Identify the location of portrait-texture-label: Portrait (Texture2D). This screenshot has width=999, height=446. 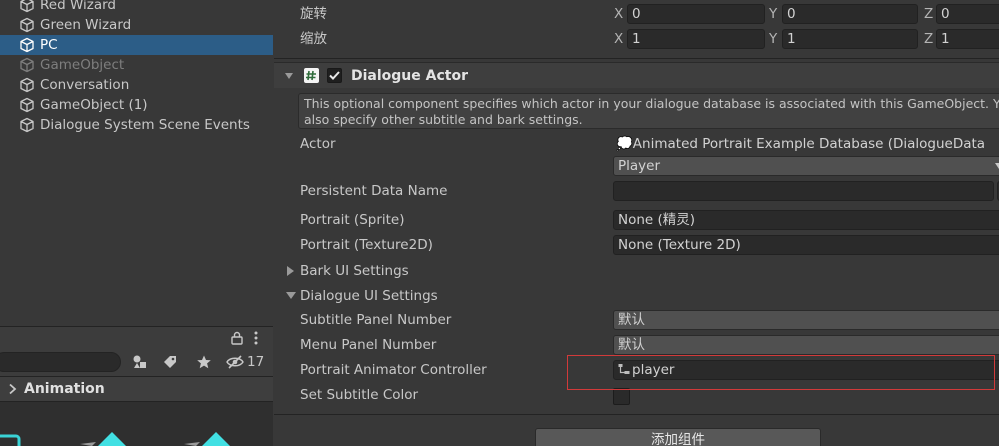
(366, 245).